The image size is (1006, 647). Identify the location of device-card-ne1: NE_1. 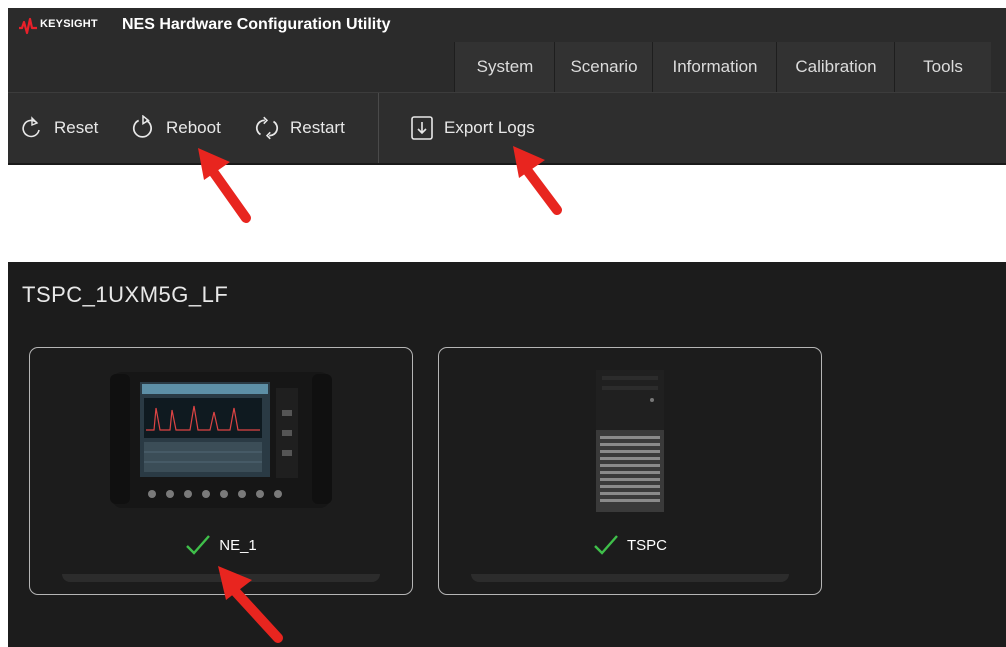
(221, 471).